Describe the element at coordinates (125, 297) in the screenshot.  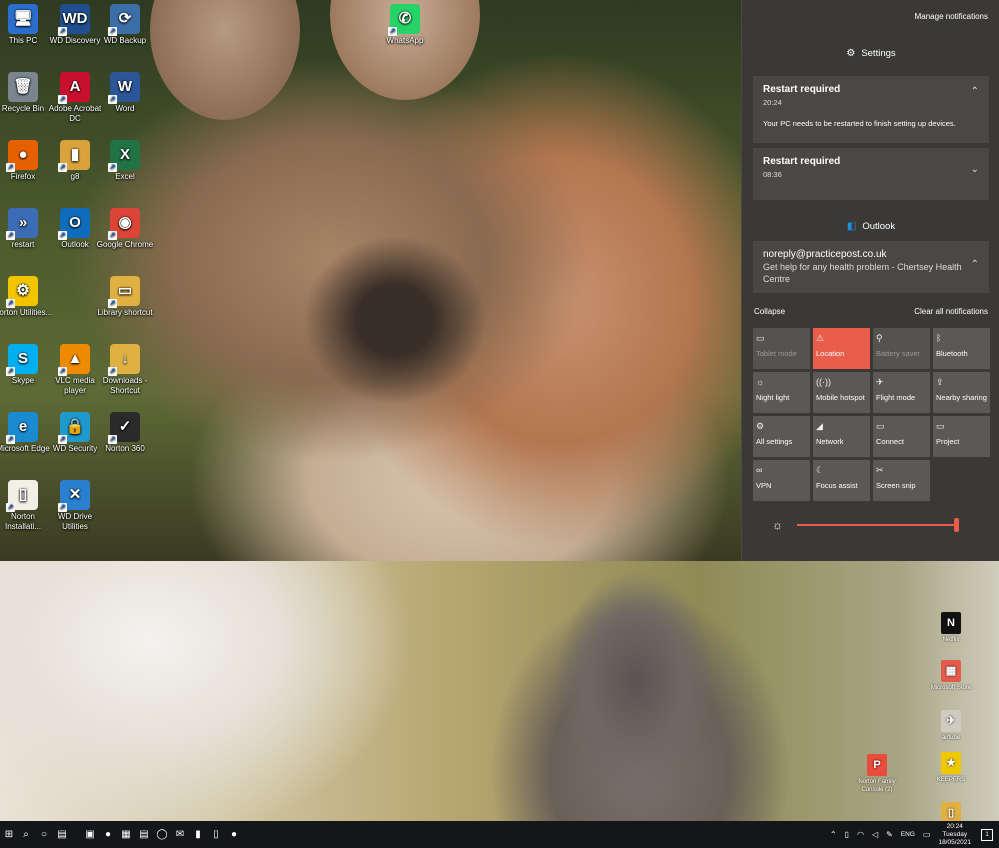
I see `desktop-icon: ▭ ↗ Library shortcut` at that location.